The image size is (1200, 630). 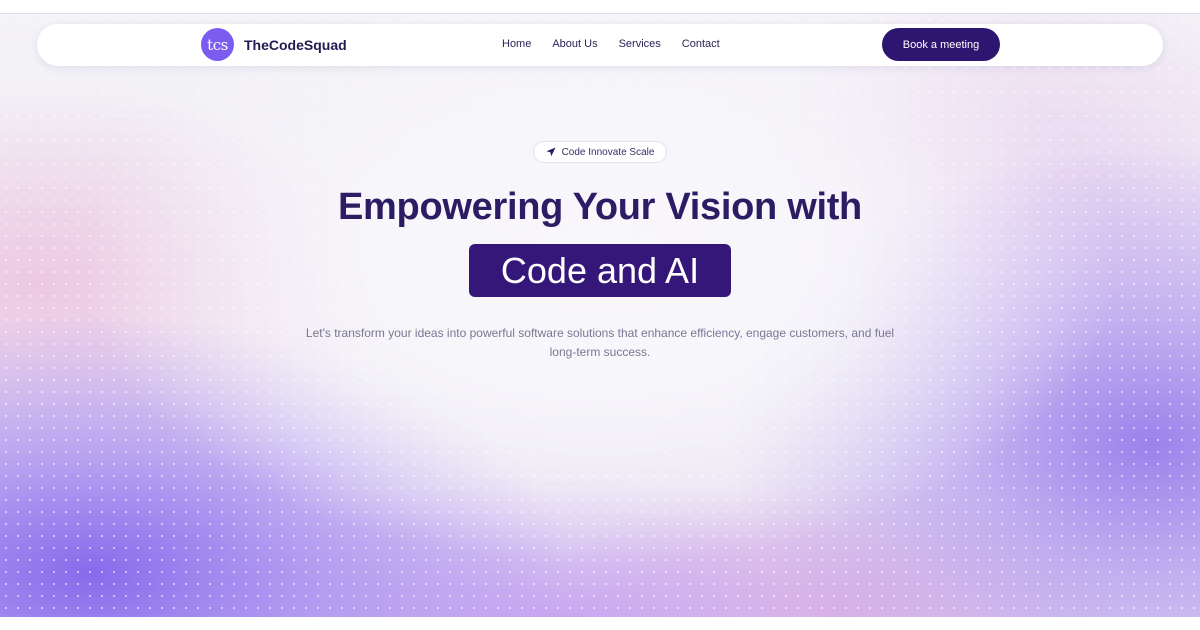 I want to click on hero-headline: Empowering Your Vision with, so click(x=600, y=207).